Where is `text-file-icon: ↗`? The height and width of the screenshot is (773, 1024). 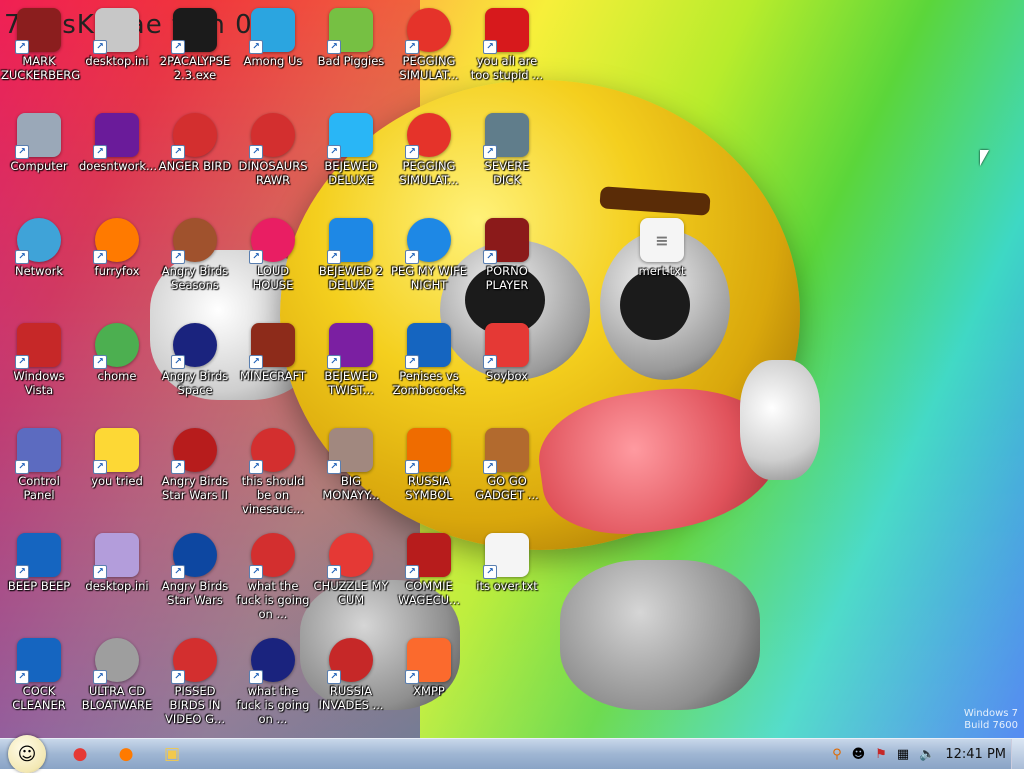 text-file-icon: ↗ is located at coordinates (506, 556).